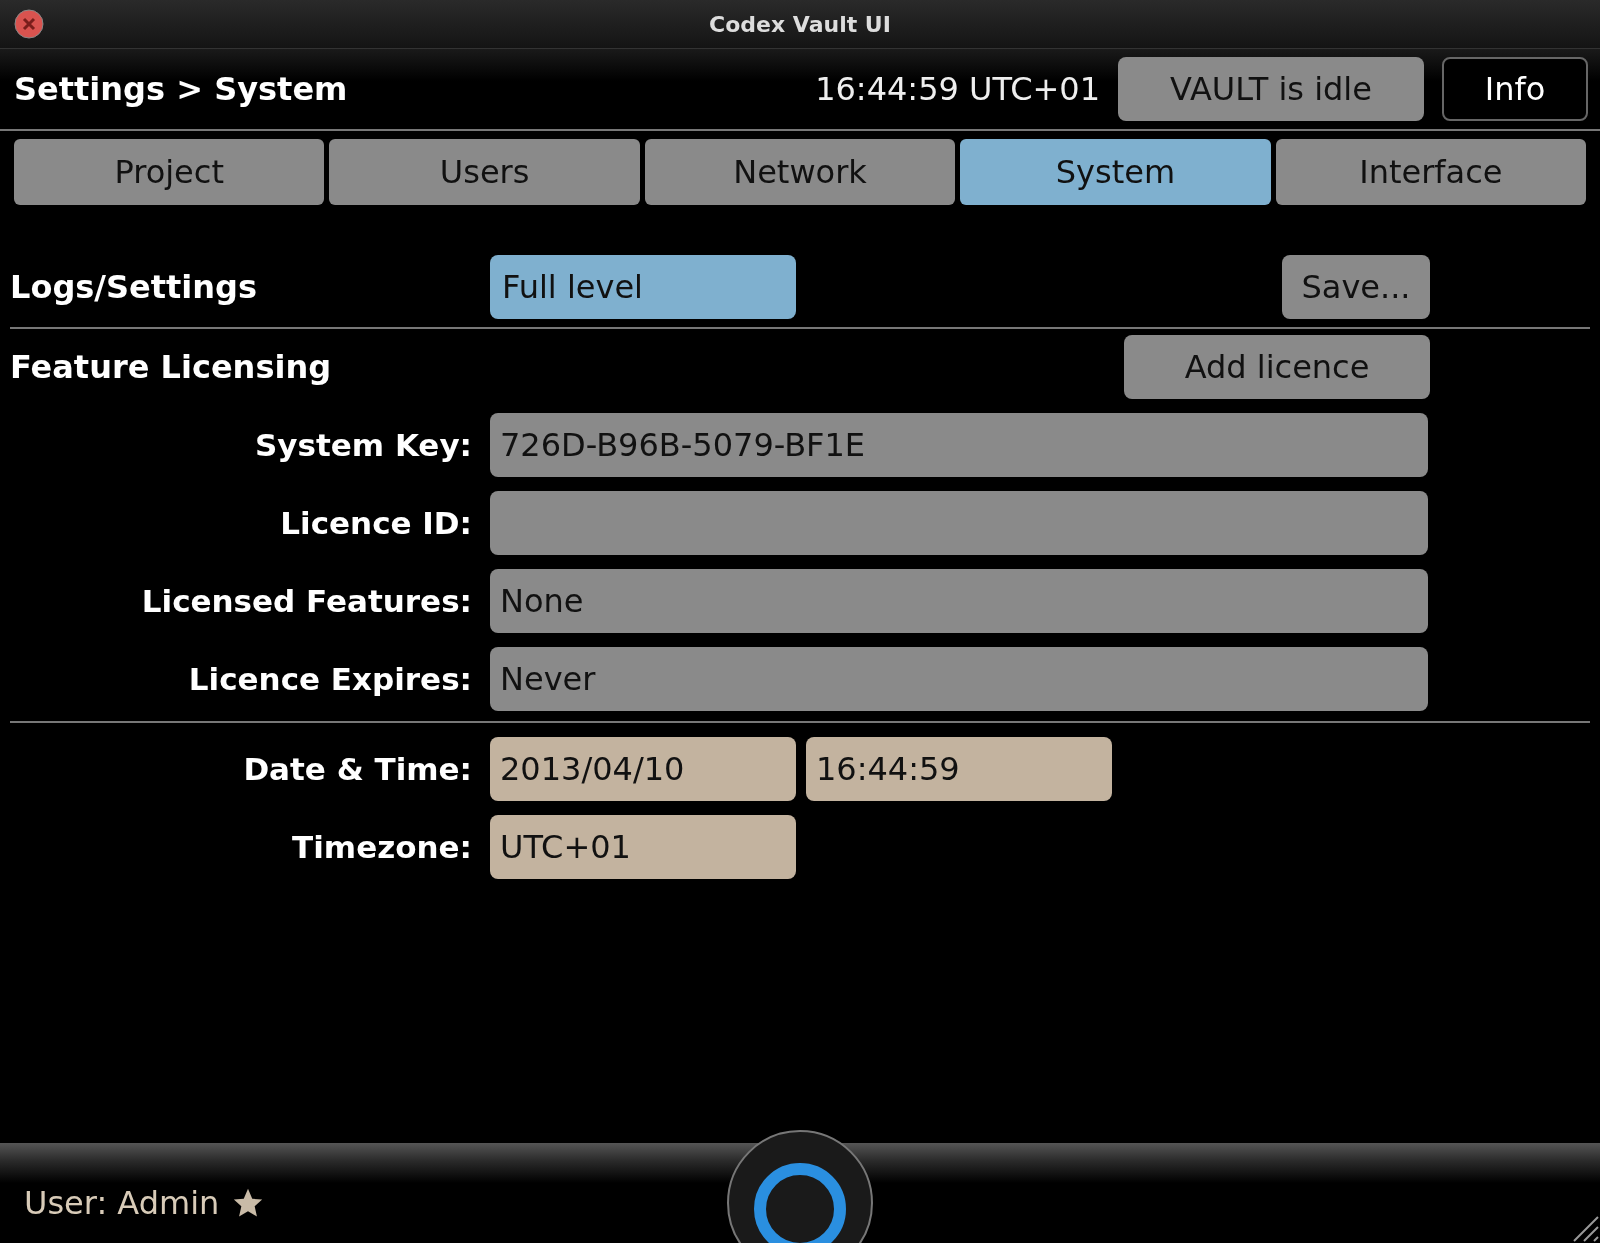 The width and height of the screenshot is (1600, 1243). What do you see at coordinates (306, 601) in the screenshot?
I see `field-label: Licensed Features:` at bounding box center [306, 601].